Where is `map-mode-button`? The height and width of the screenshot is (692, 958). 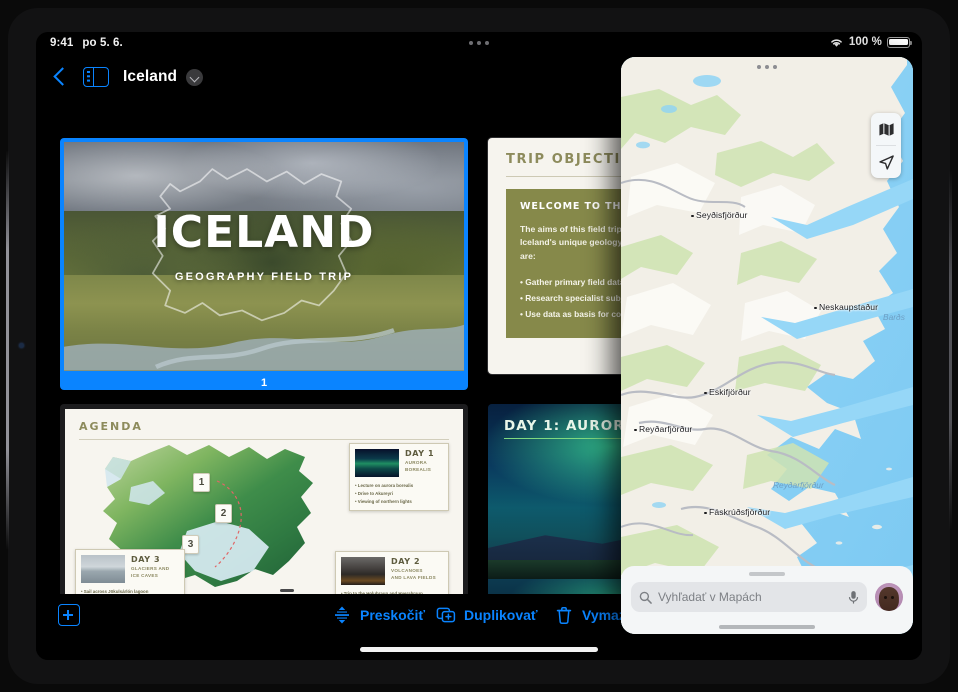 map-mode-button is located at coordinates (886, 129).